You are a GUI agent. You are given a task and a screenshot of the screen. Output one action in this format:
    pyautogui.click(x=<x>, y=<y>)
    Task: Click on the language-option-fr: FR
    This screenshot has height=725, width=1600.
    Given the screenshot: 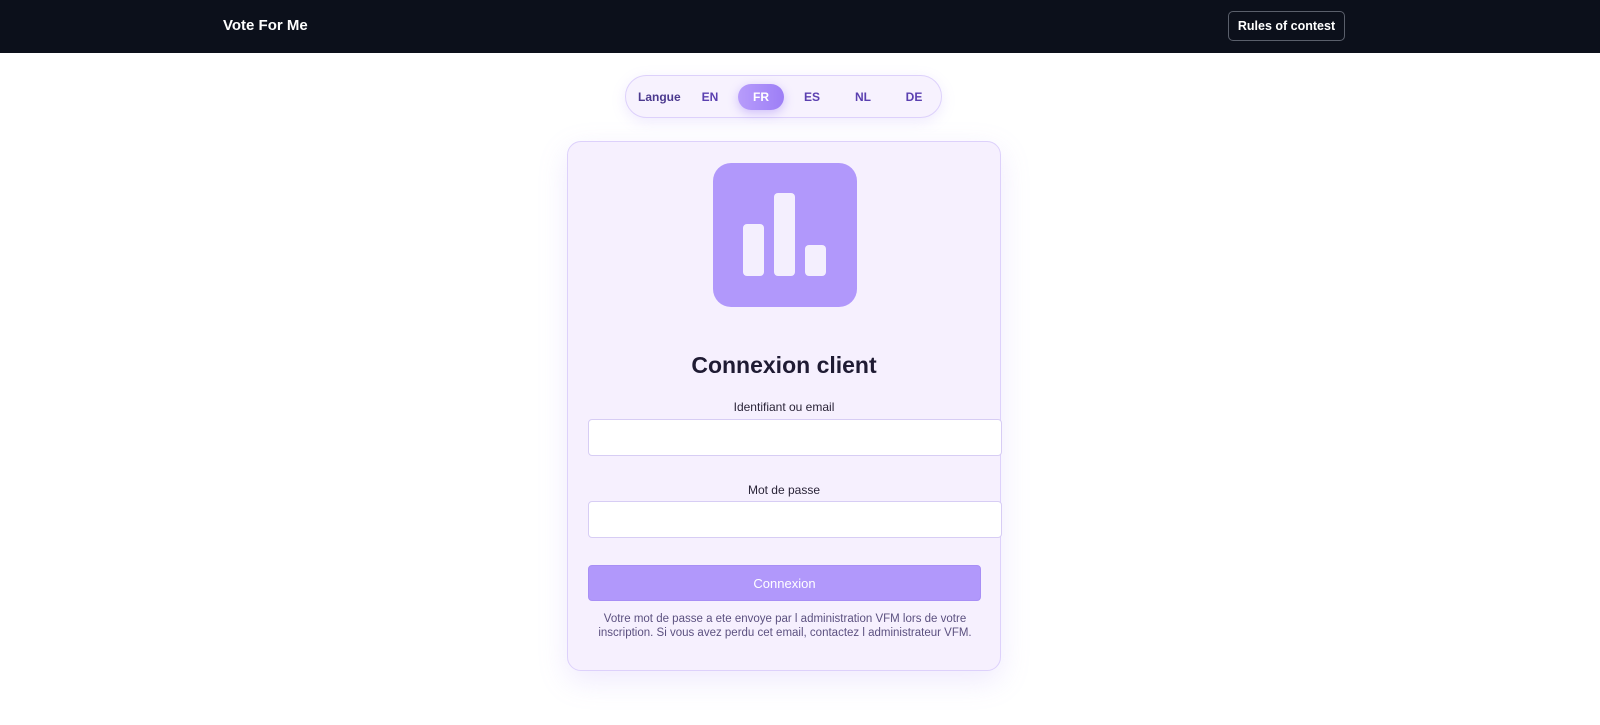 What is the action you would take?
    pyautogui.click(x=761, y=97)
    